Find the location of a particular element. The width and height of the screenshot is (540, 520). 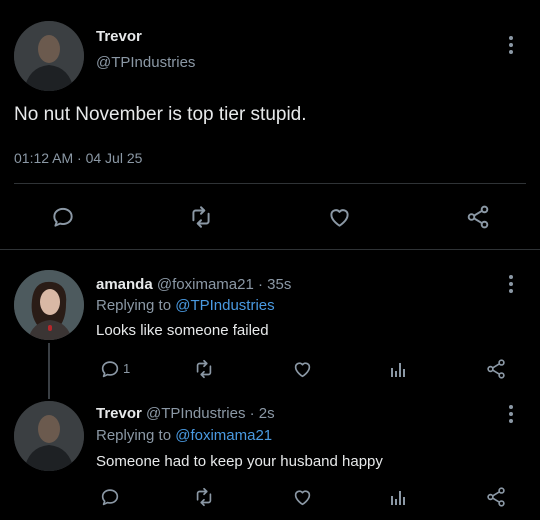

reply-header: amanda @foximama21 · 35s is located at coordinates (193, 284).